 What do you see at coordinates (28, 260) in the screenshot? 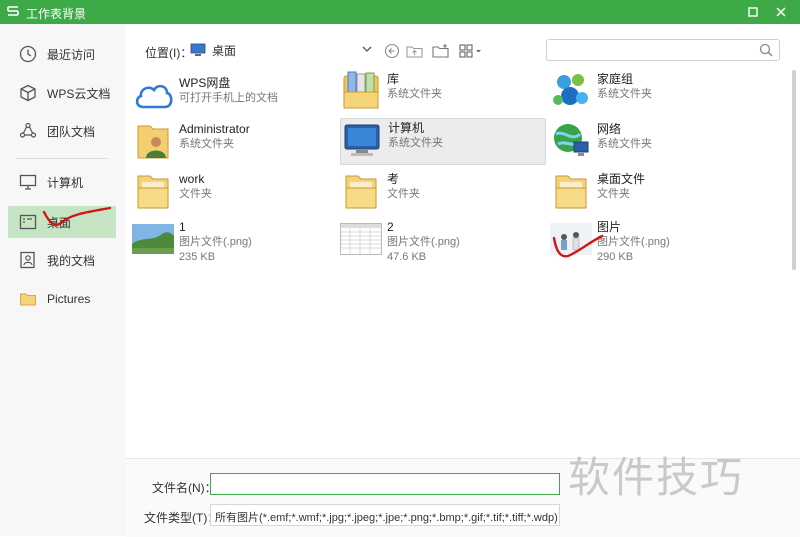
I see `documents-icon` at bounding box center [28, 260].